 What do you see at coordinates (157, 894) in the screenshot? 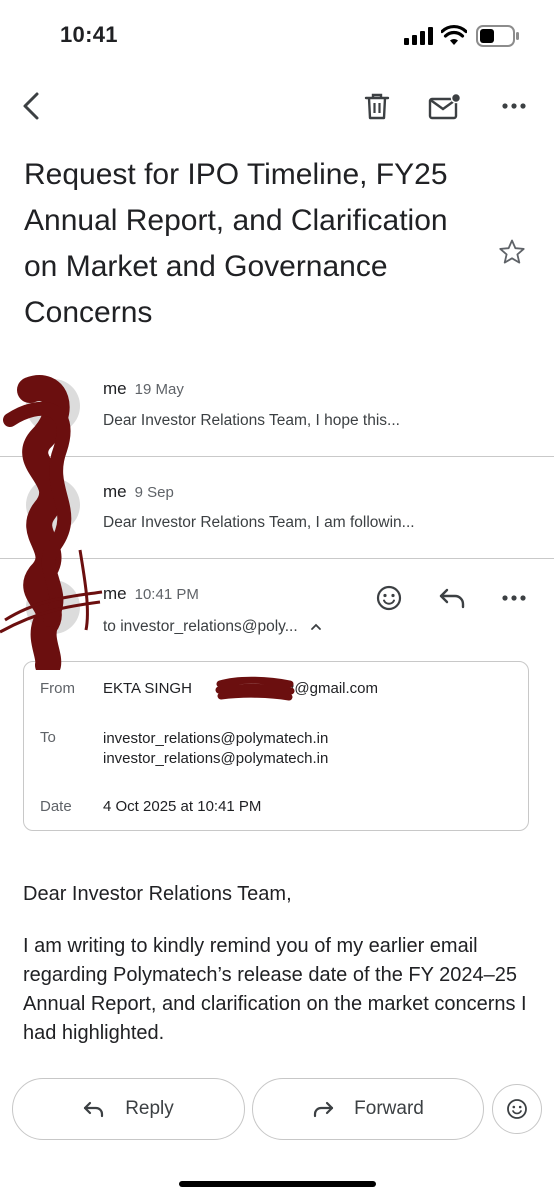
I see `email-greeting: Dear Investor Relations Team,` at bounding box center [157, 894].